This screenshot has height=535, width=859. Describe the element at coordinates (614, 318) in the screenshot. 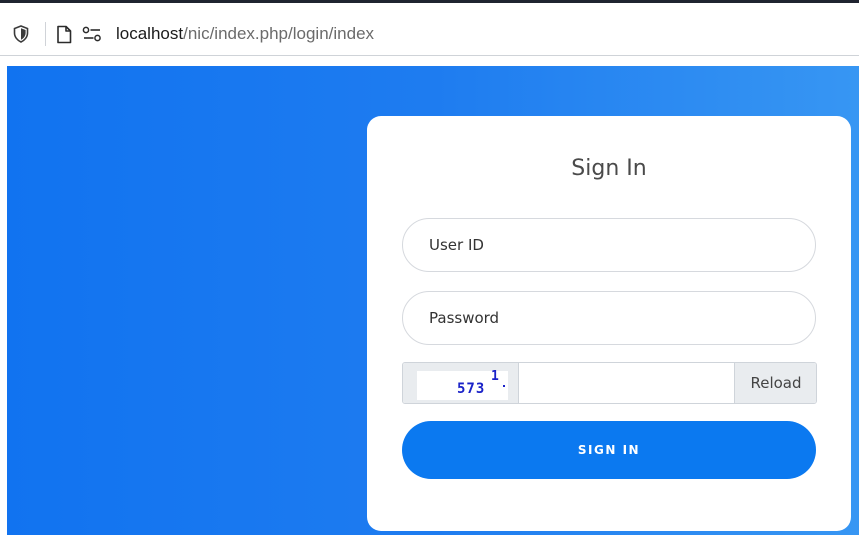

I see `password-input` at that location.